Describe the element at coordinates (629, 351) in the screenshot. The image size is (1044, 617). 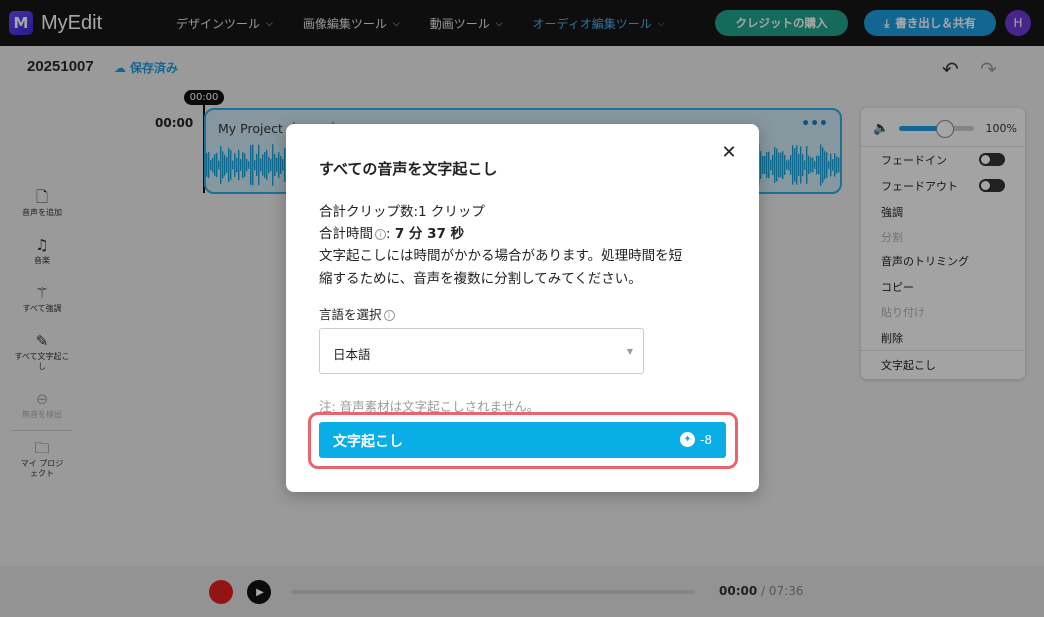
I see `caret-down-icon: ▼` at that location.